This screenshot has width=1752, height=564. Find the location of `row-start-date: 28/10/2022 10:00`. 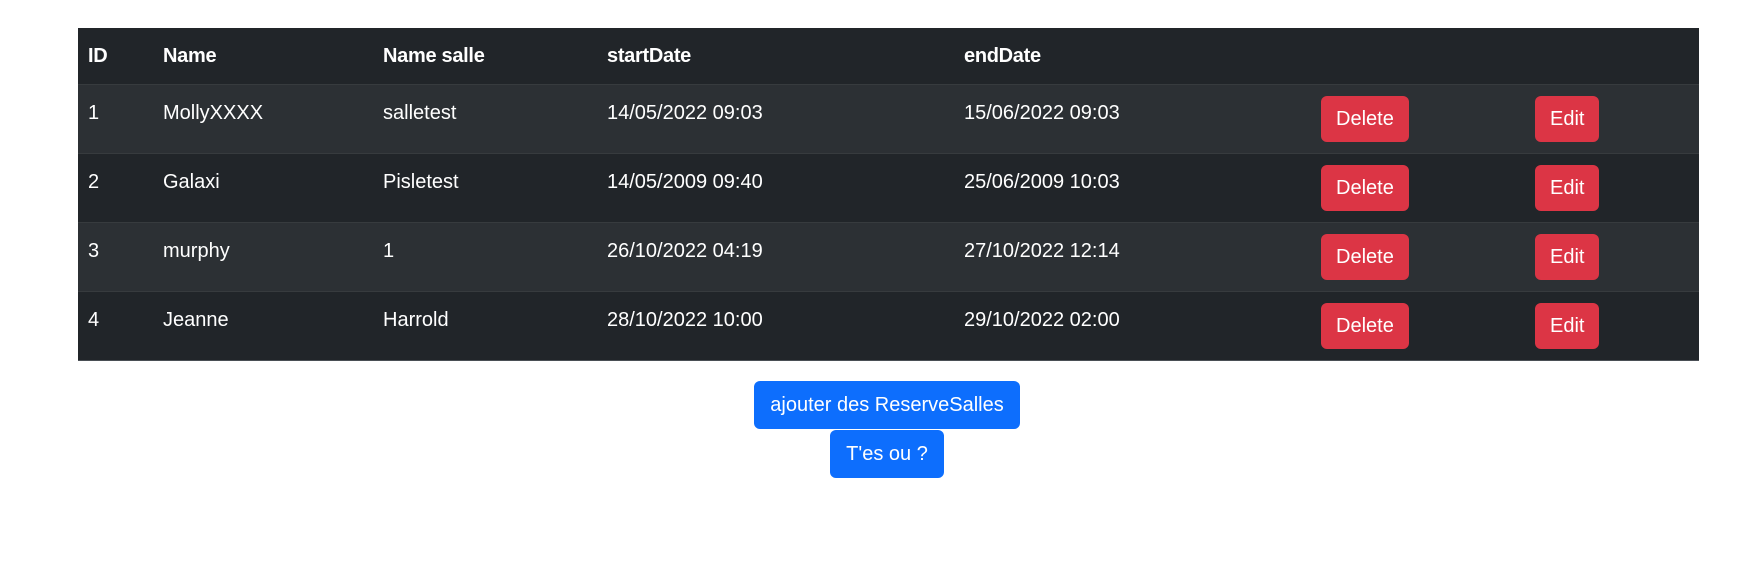

row-start-date: 28/10/2022 10:00 is located at coordinates (685, 320).